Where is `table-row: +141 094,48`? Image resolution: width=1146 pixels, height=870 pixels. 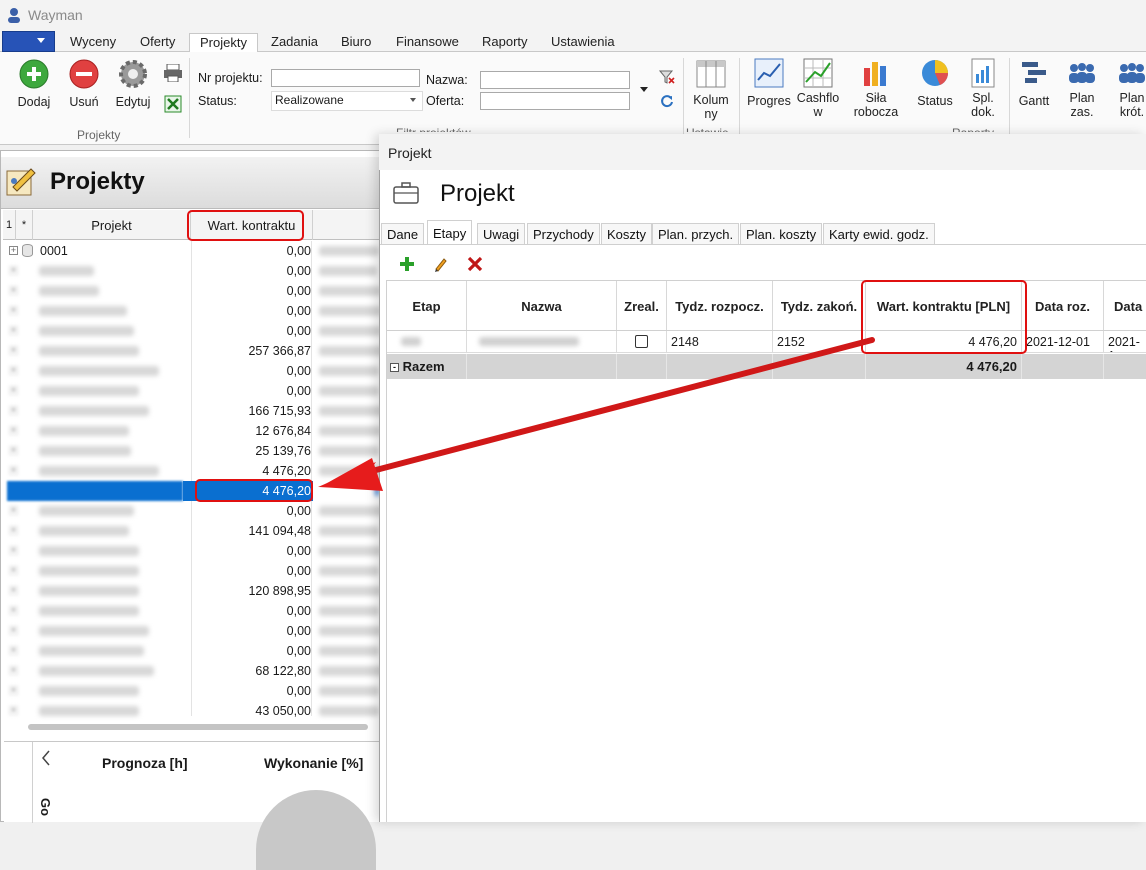 table-row: +141 094,48 is located at coordinates (191, 531).